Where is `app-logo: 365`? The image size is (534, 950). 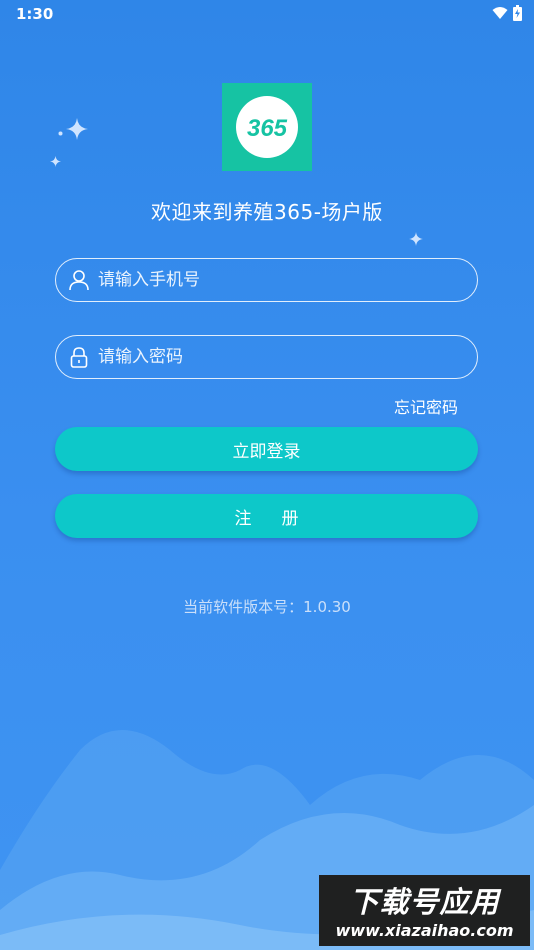 app-logo: 365 is located at coordinates (267, 127).